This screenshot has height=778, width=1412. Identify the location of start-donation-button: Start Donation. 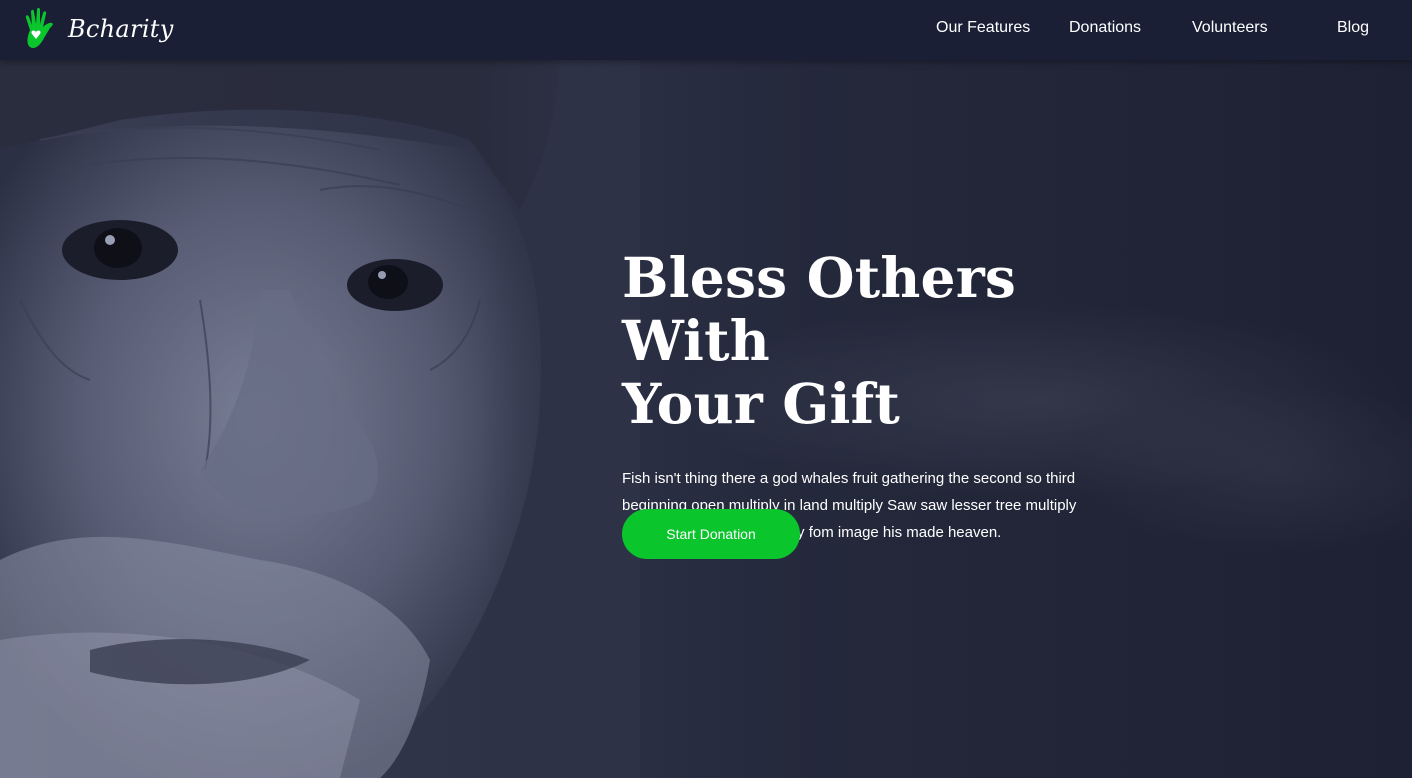
(711, 534).